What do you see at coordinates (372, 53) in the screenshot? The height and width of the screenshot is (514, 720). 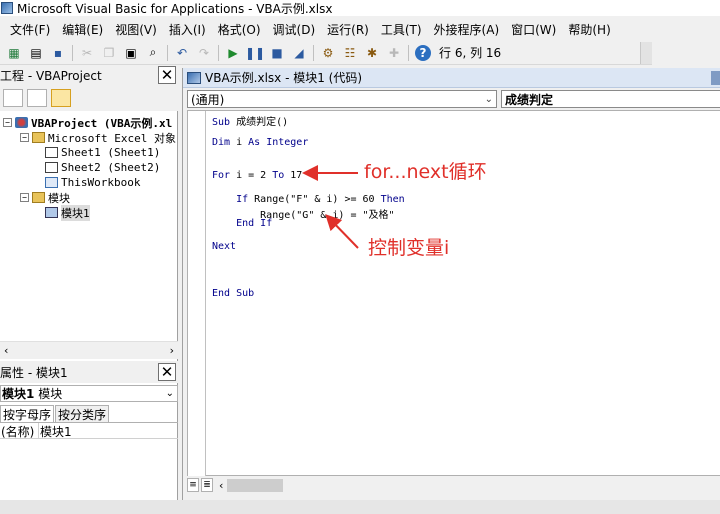 I see `object-browser-icon: ✱` at bounding box center [372, 53].